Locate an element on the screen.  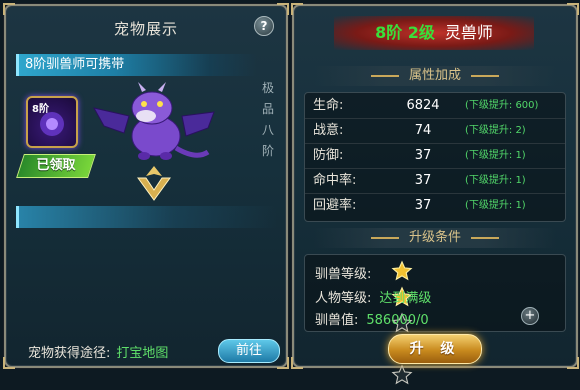
stage-badge-icon: 8阶 is located at coordinates (52, 122).